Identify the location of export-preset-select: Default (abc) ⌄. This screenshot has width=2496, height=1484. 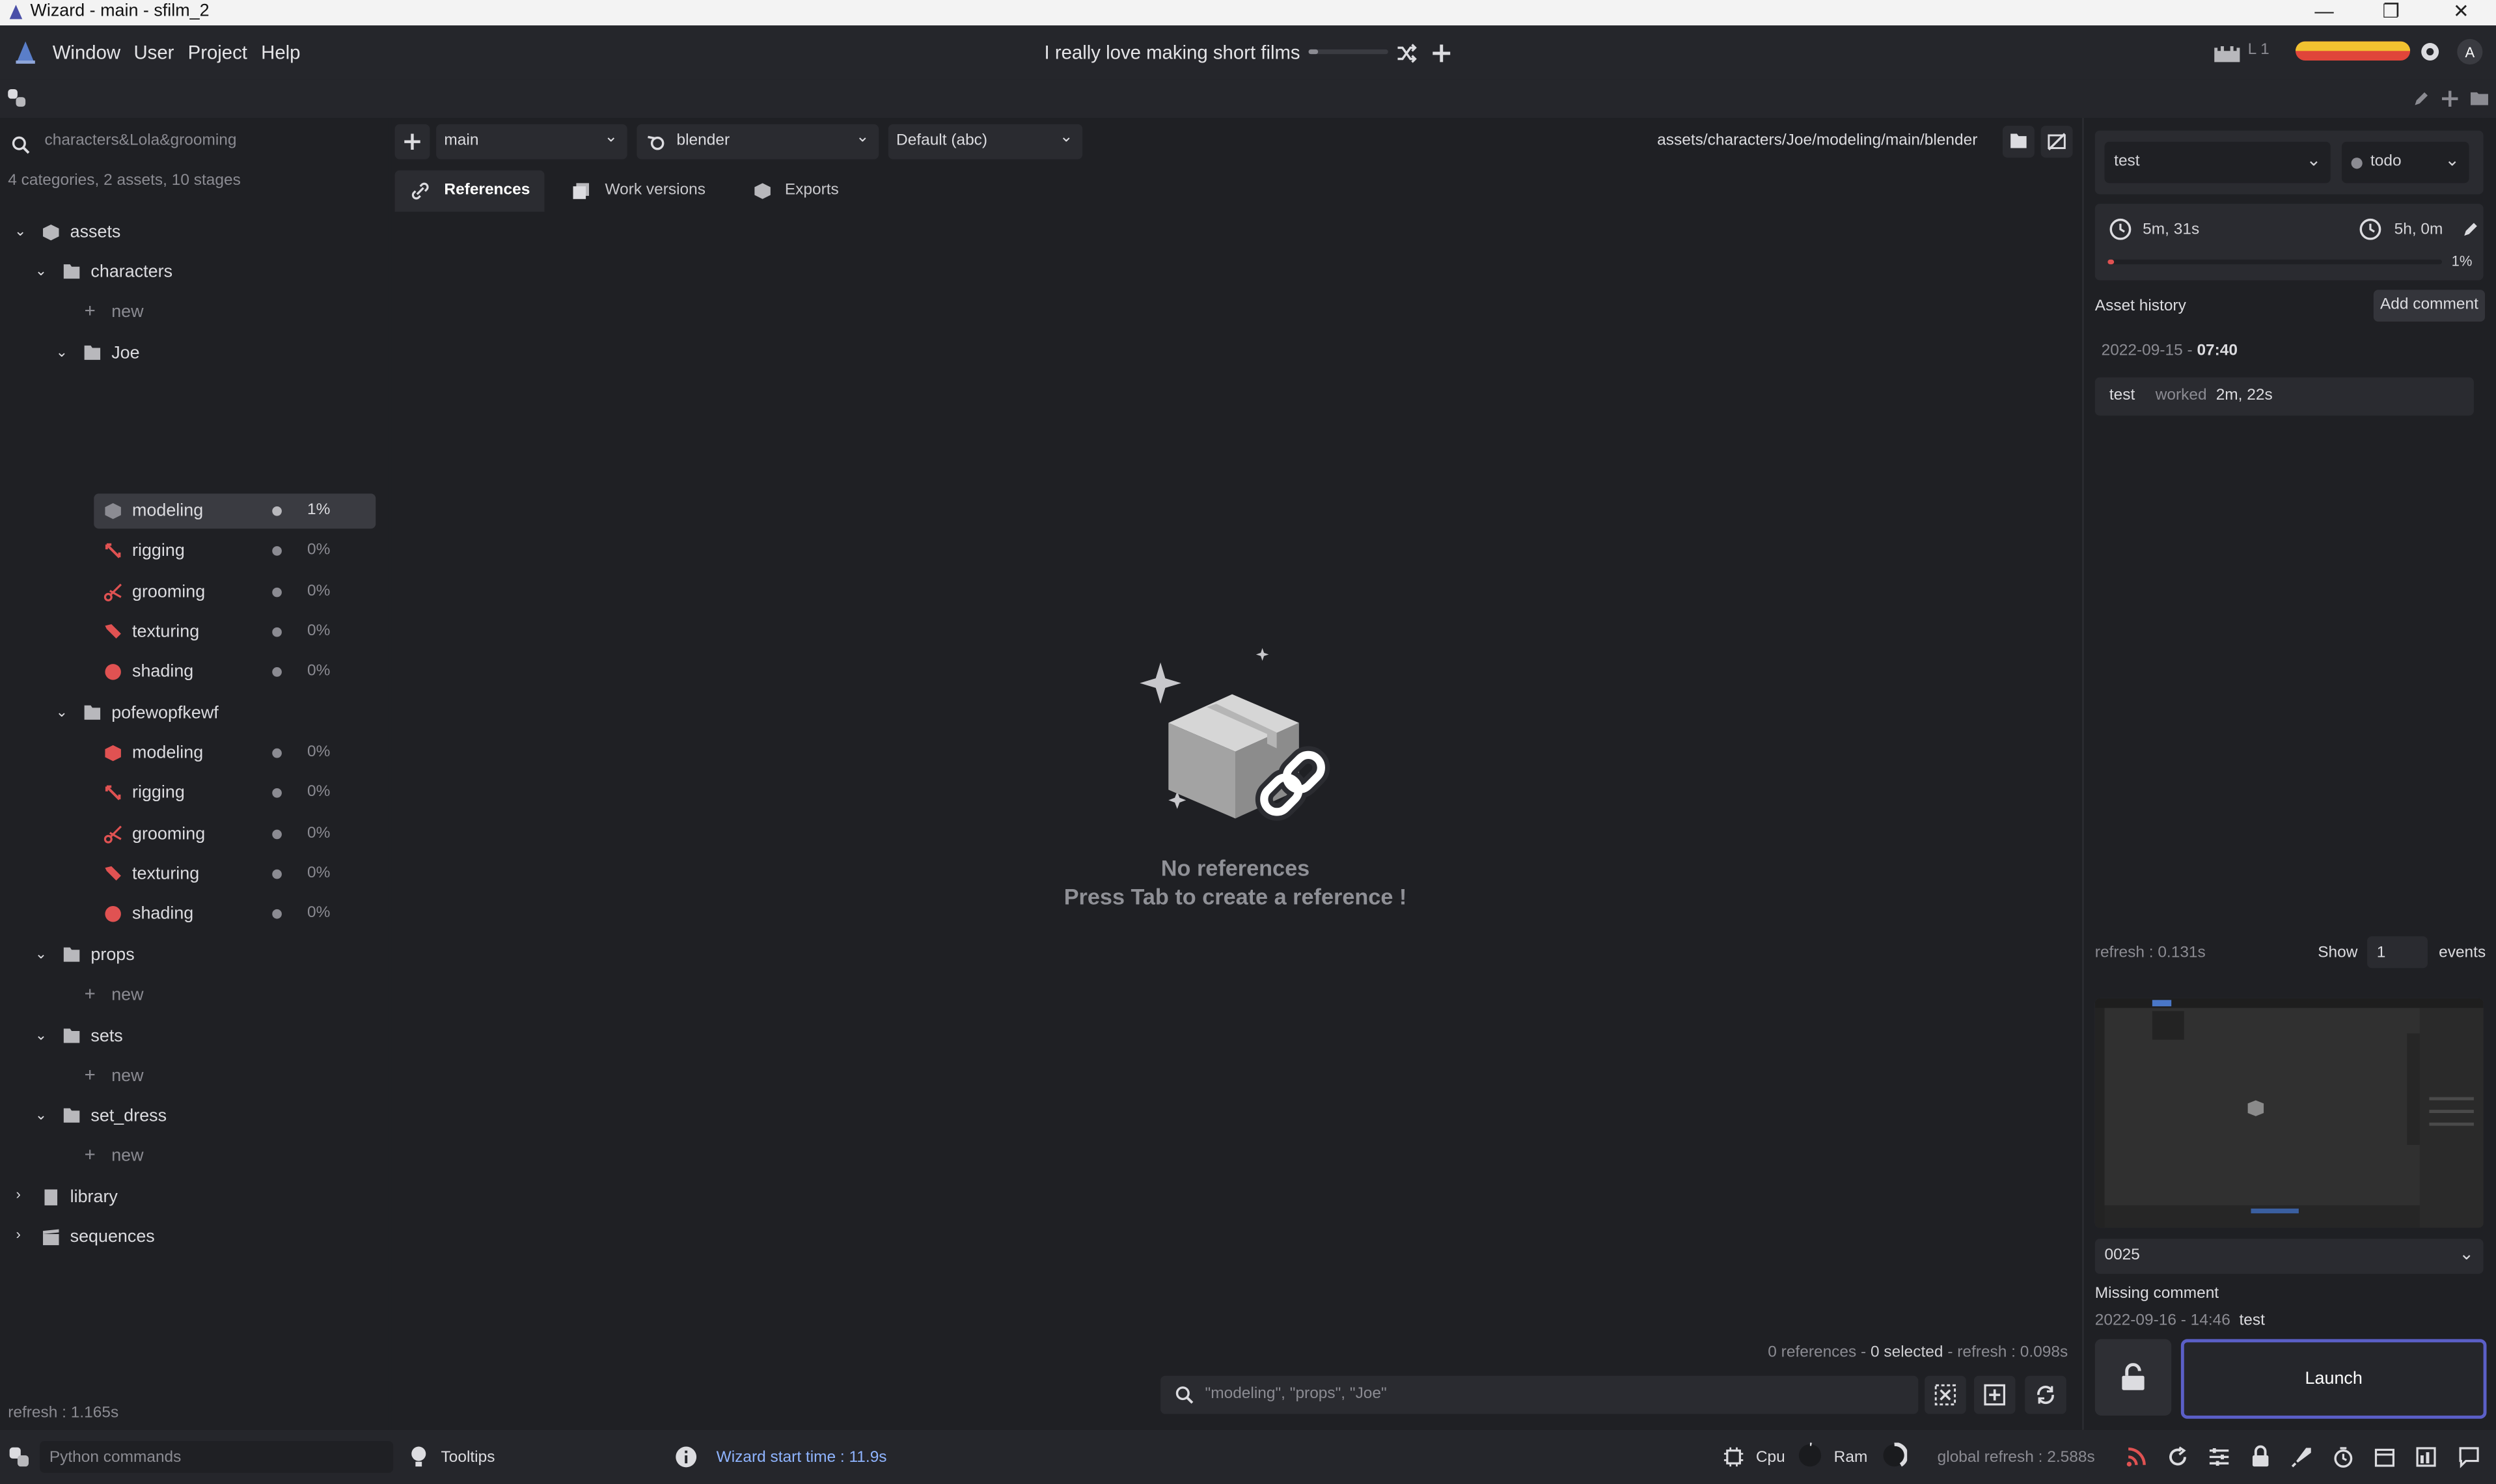
(985, 141).